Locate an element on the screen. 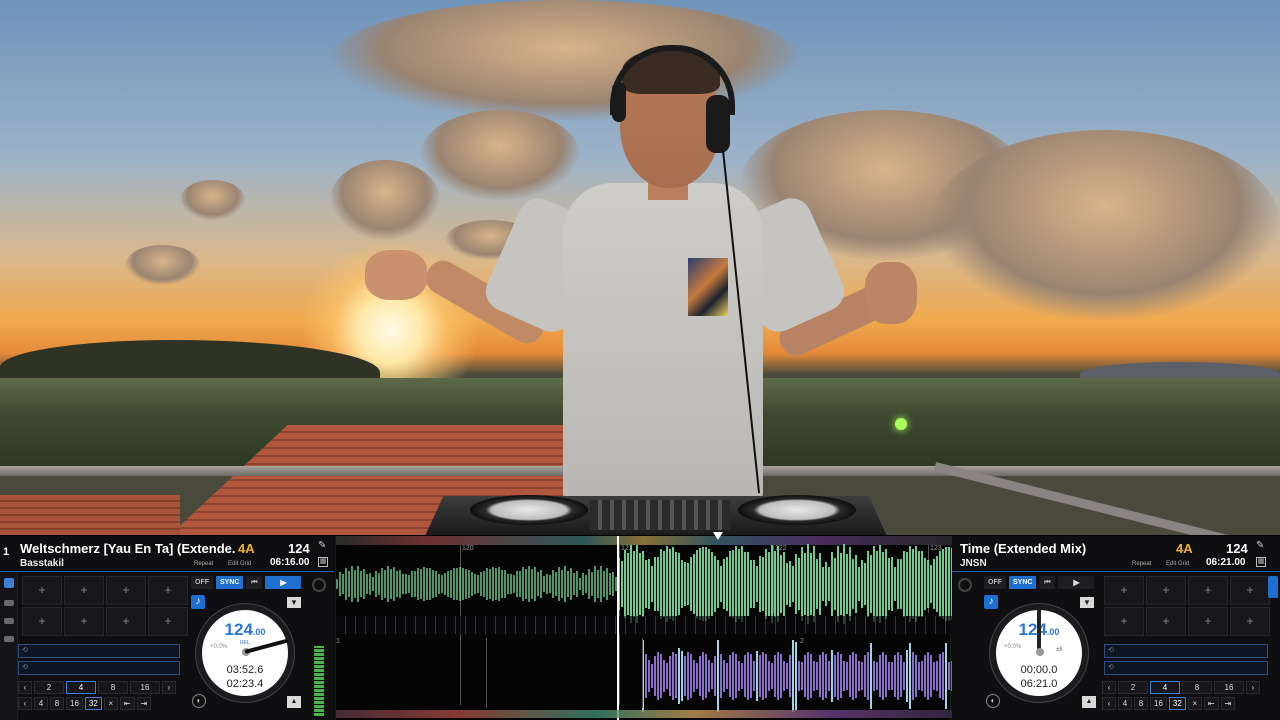 The height and width of the screenshot is (720, 1280). waveform-panel: 120 121 122 123 1 2 is located at coordinates (644, 626).